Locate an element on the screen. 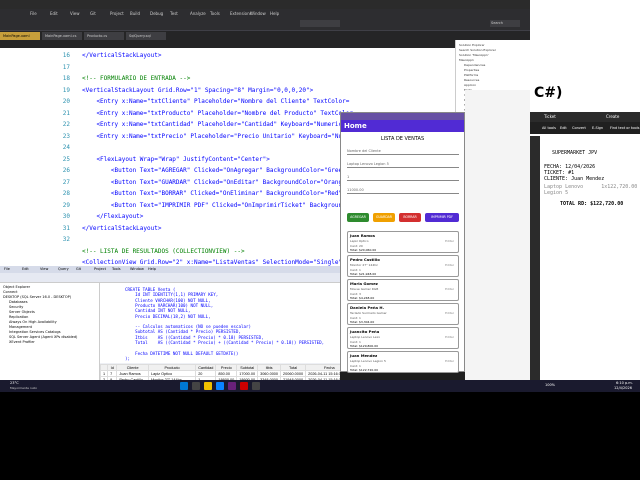 This screenshot has height=480, width=640. esign-tool: E-Sign is located at coordinates (597, 128).